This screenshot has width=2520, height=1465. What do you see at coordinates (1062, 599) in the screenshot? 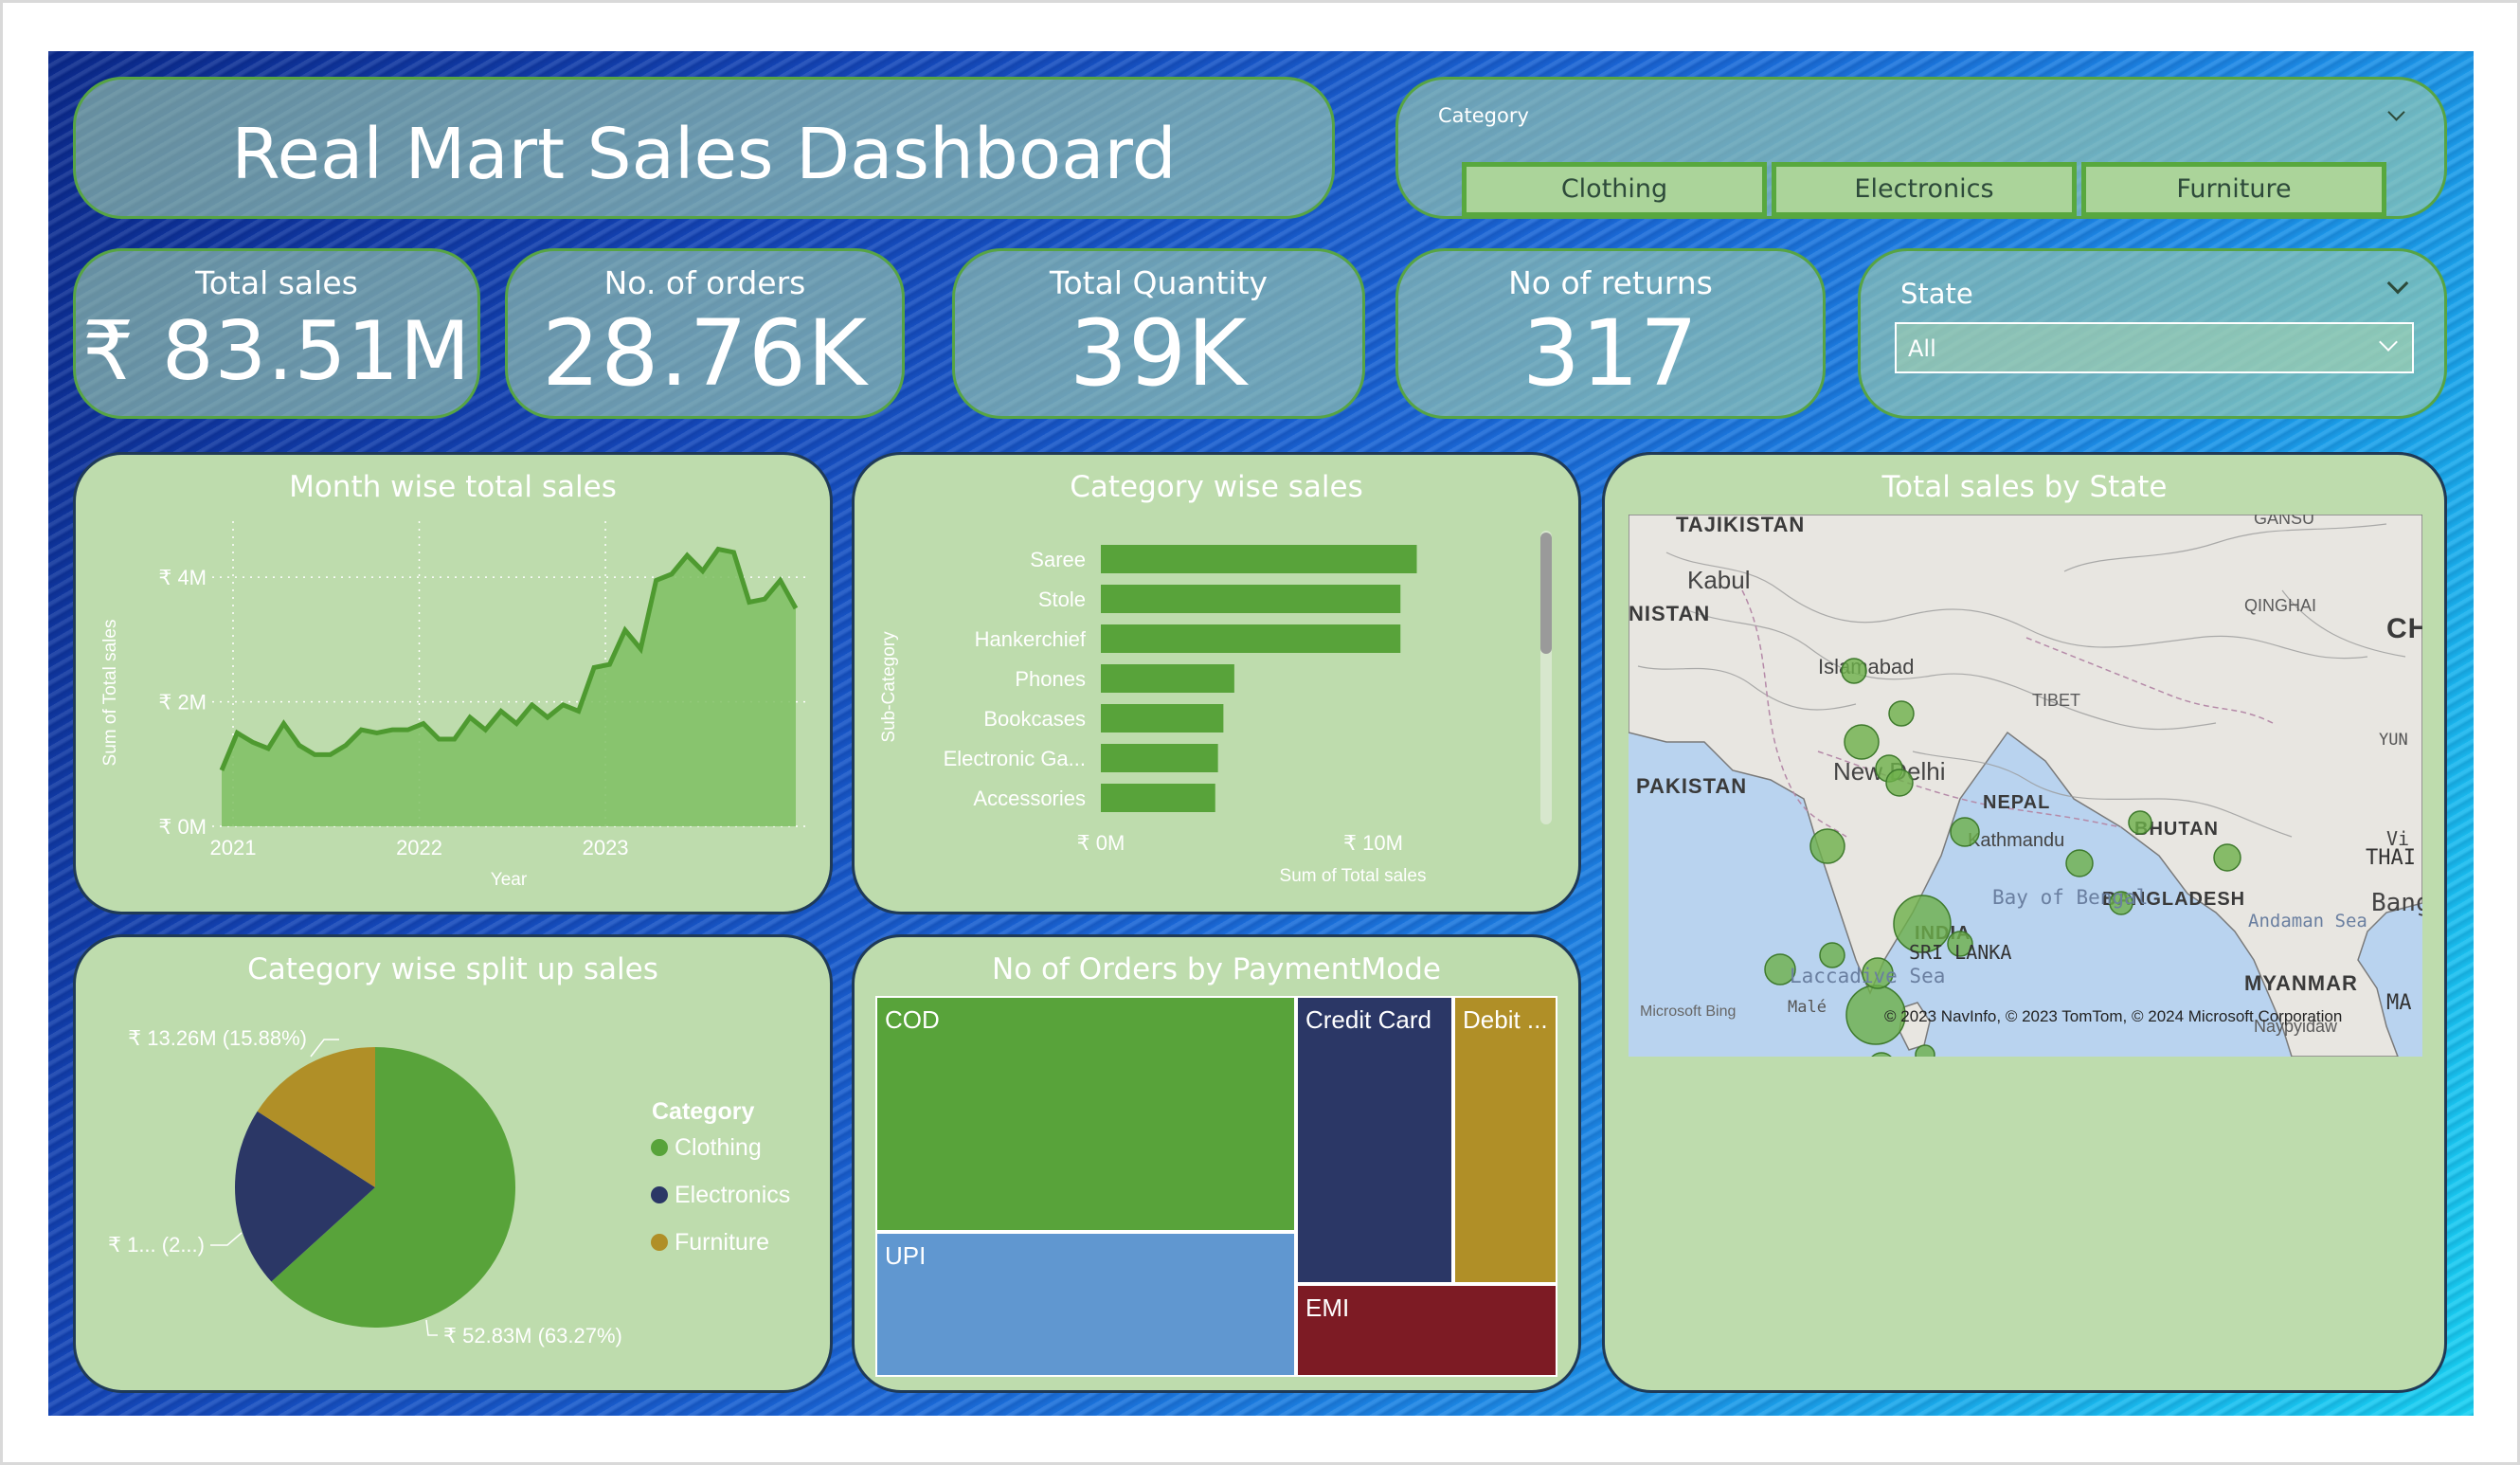
I see `category-label: Stole` at bounding box center [1062, 599].